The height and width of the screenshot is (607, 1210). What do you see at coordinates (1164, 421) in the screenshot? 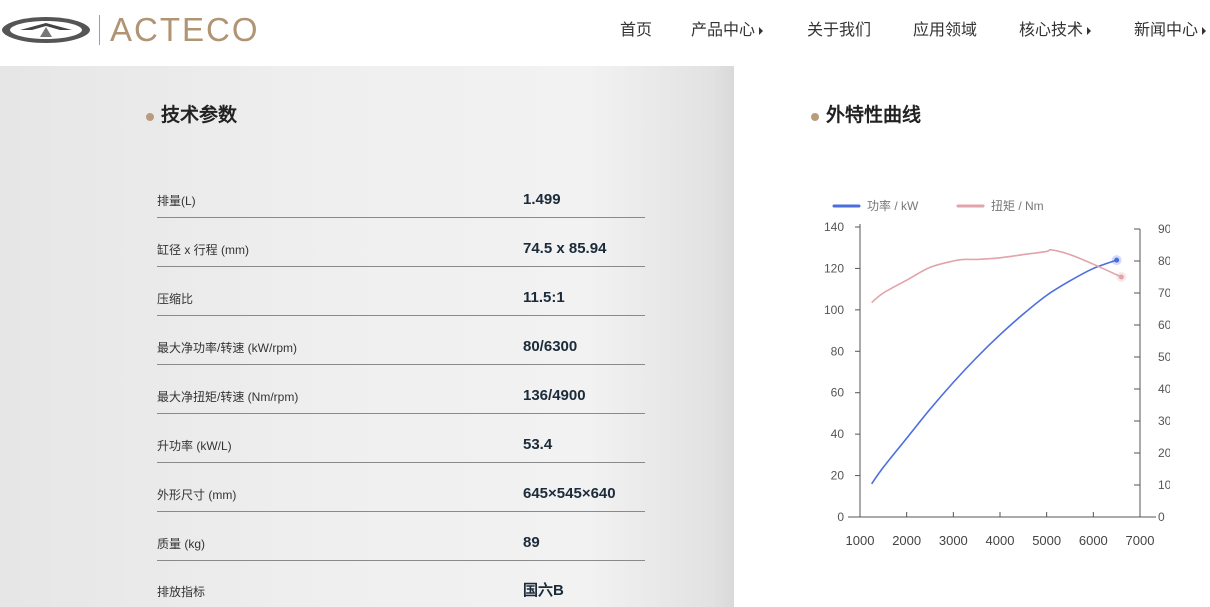
I see `y-right-tick-label: 30` at bounding box center [1164, 421].